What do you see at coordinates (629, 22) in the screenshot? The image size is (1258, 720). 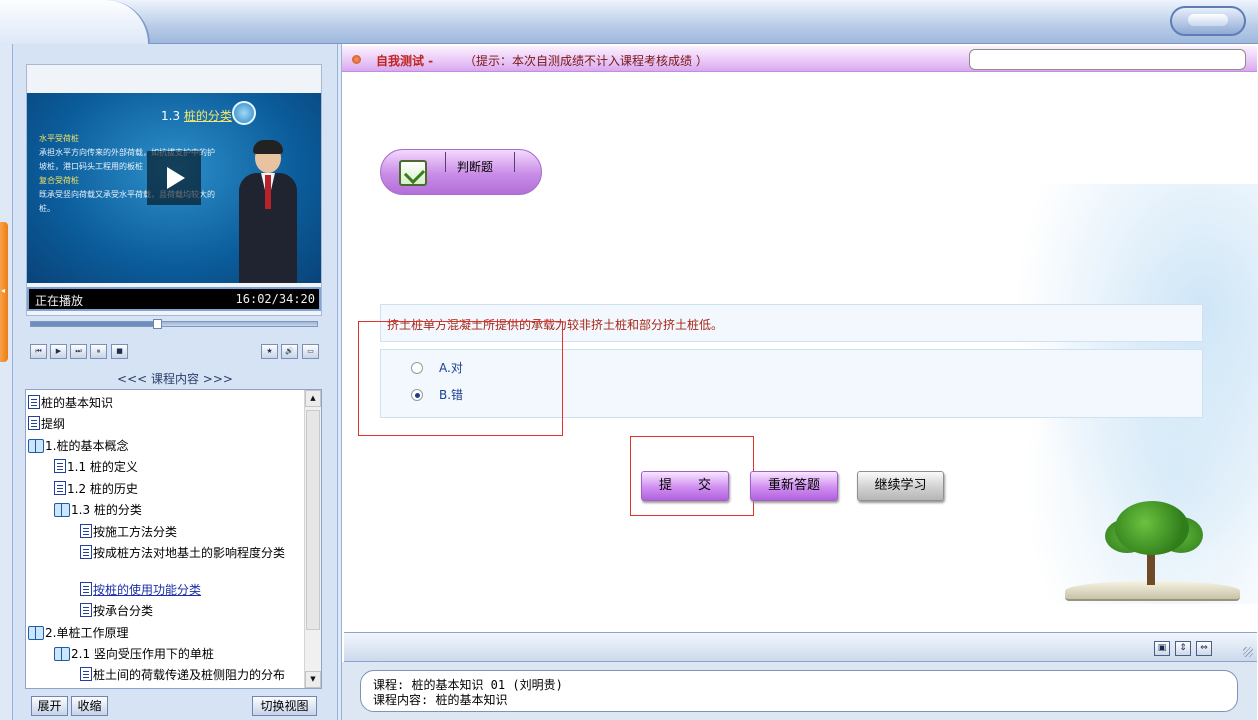 I see `top-banner` at bounding box center [629, 22].